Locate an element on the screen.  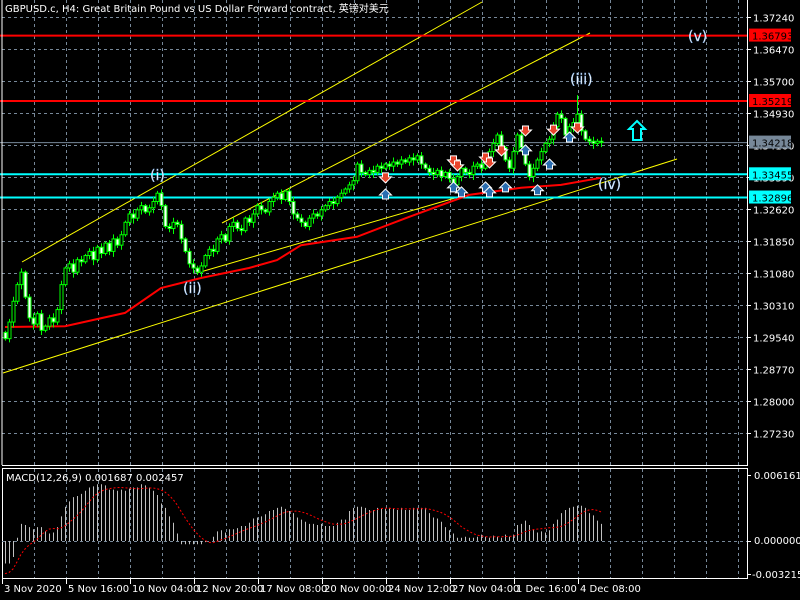
macd-scale-zero: 0.000000 is located at coordinates (777, 541).